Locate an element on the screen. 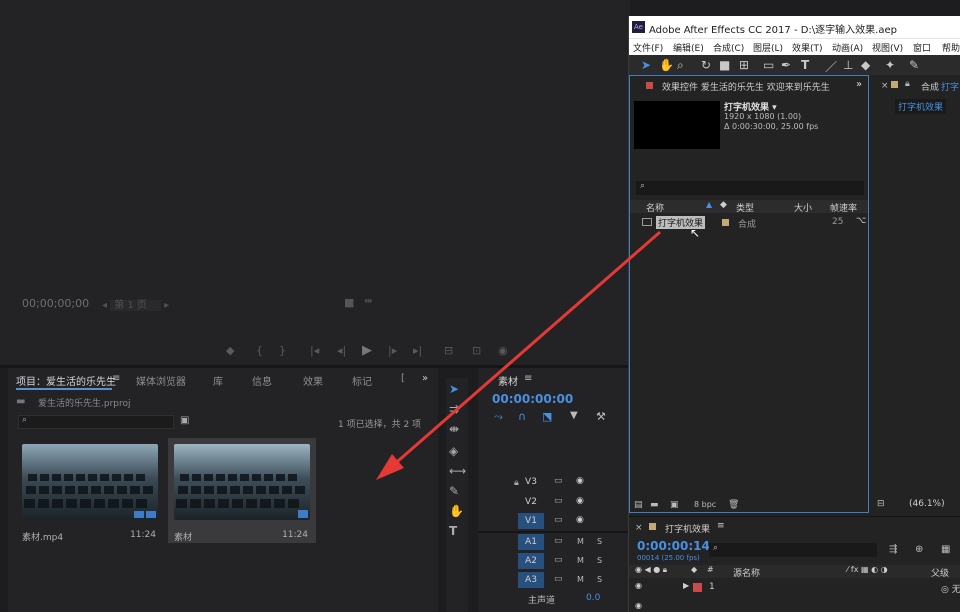  flowchart-icon: ⌥ is located at coordinates (861, 221).